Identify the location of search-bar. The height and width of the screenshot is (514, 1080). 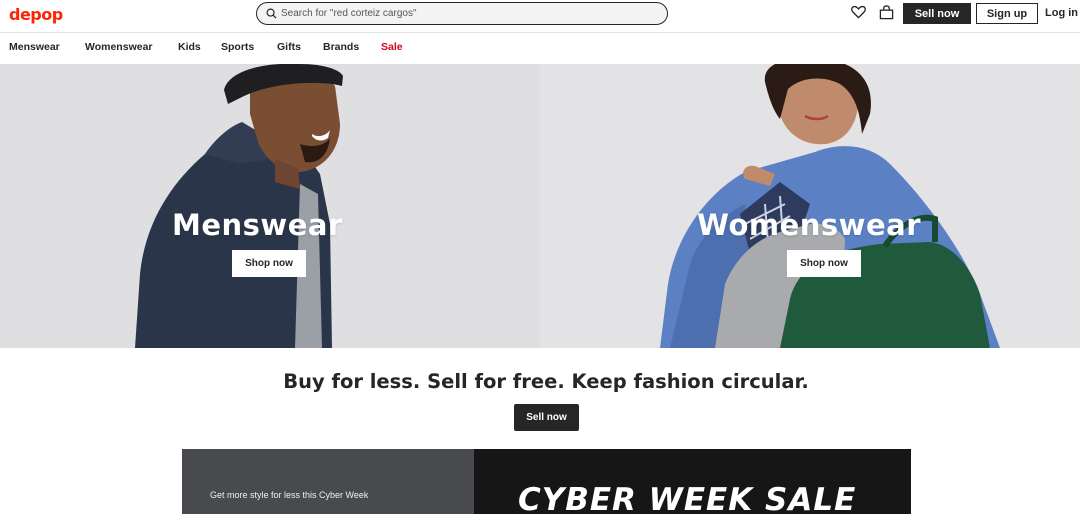
(462, 13).